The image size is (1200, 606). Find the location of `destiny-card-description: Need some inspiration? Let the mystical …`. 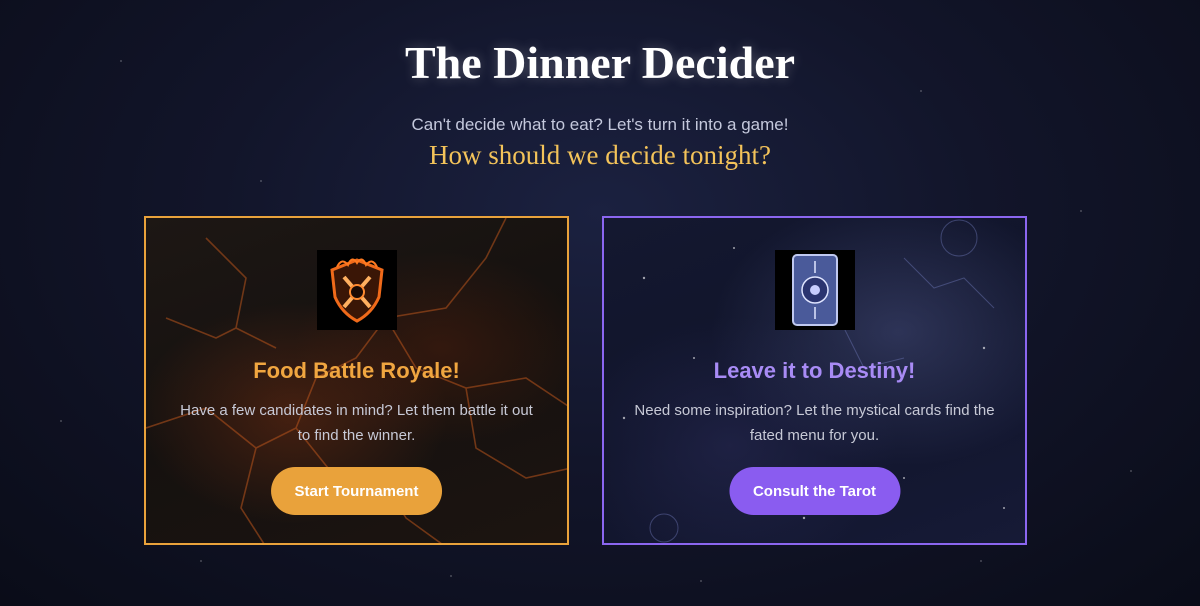

destiny-card-description: Need some inspiration? Let the mystical … is located at coordinates (814, 423).